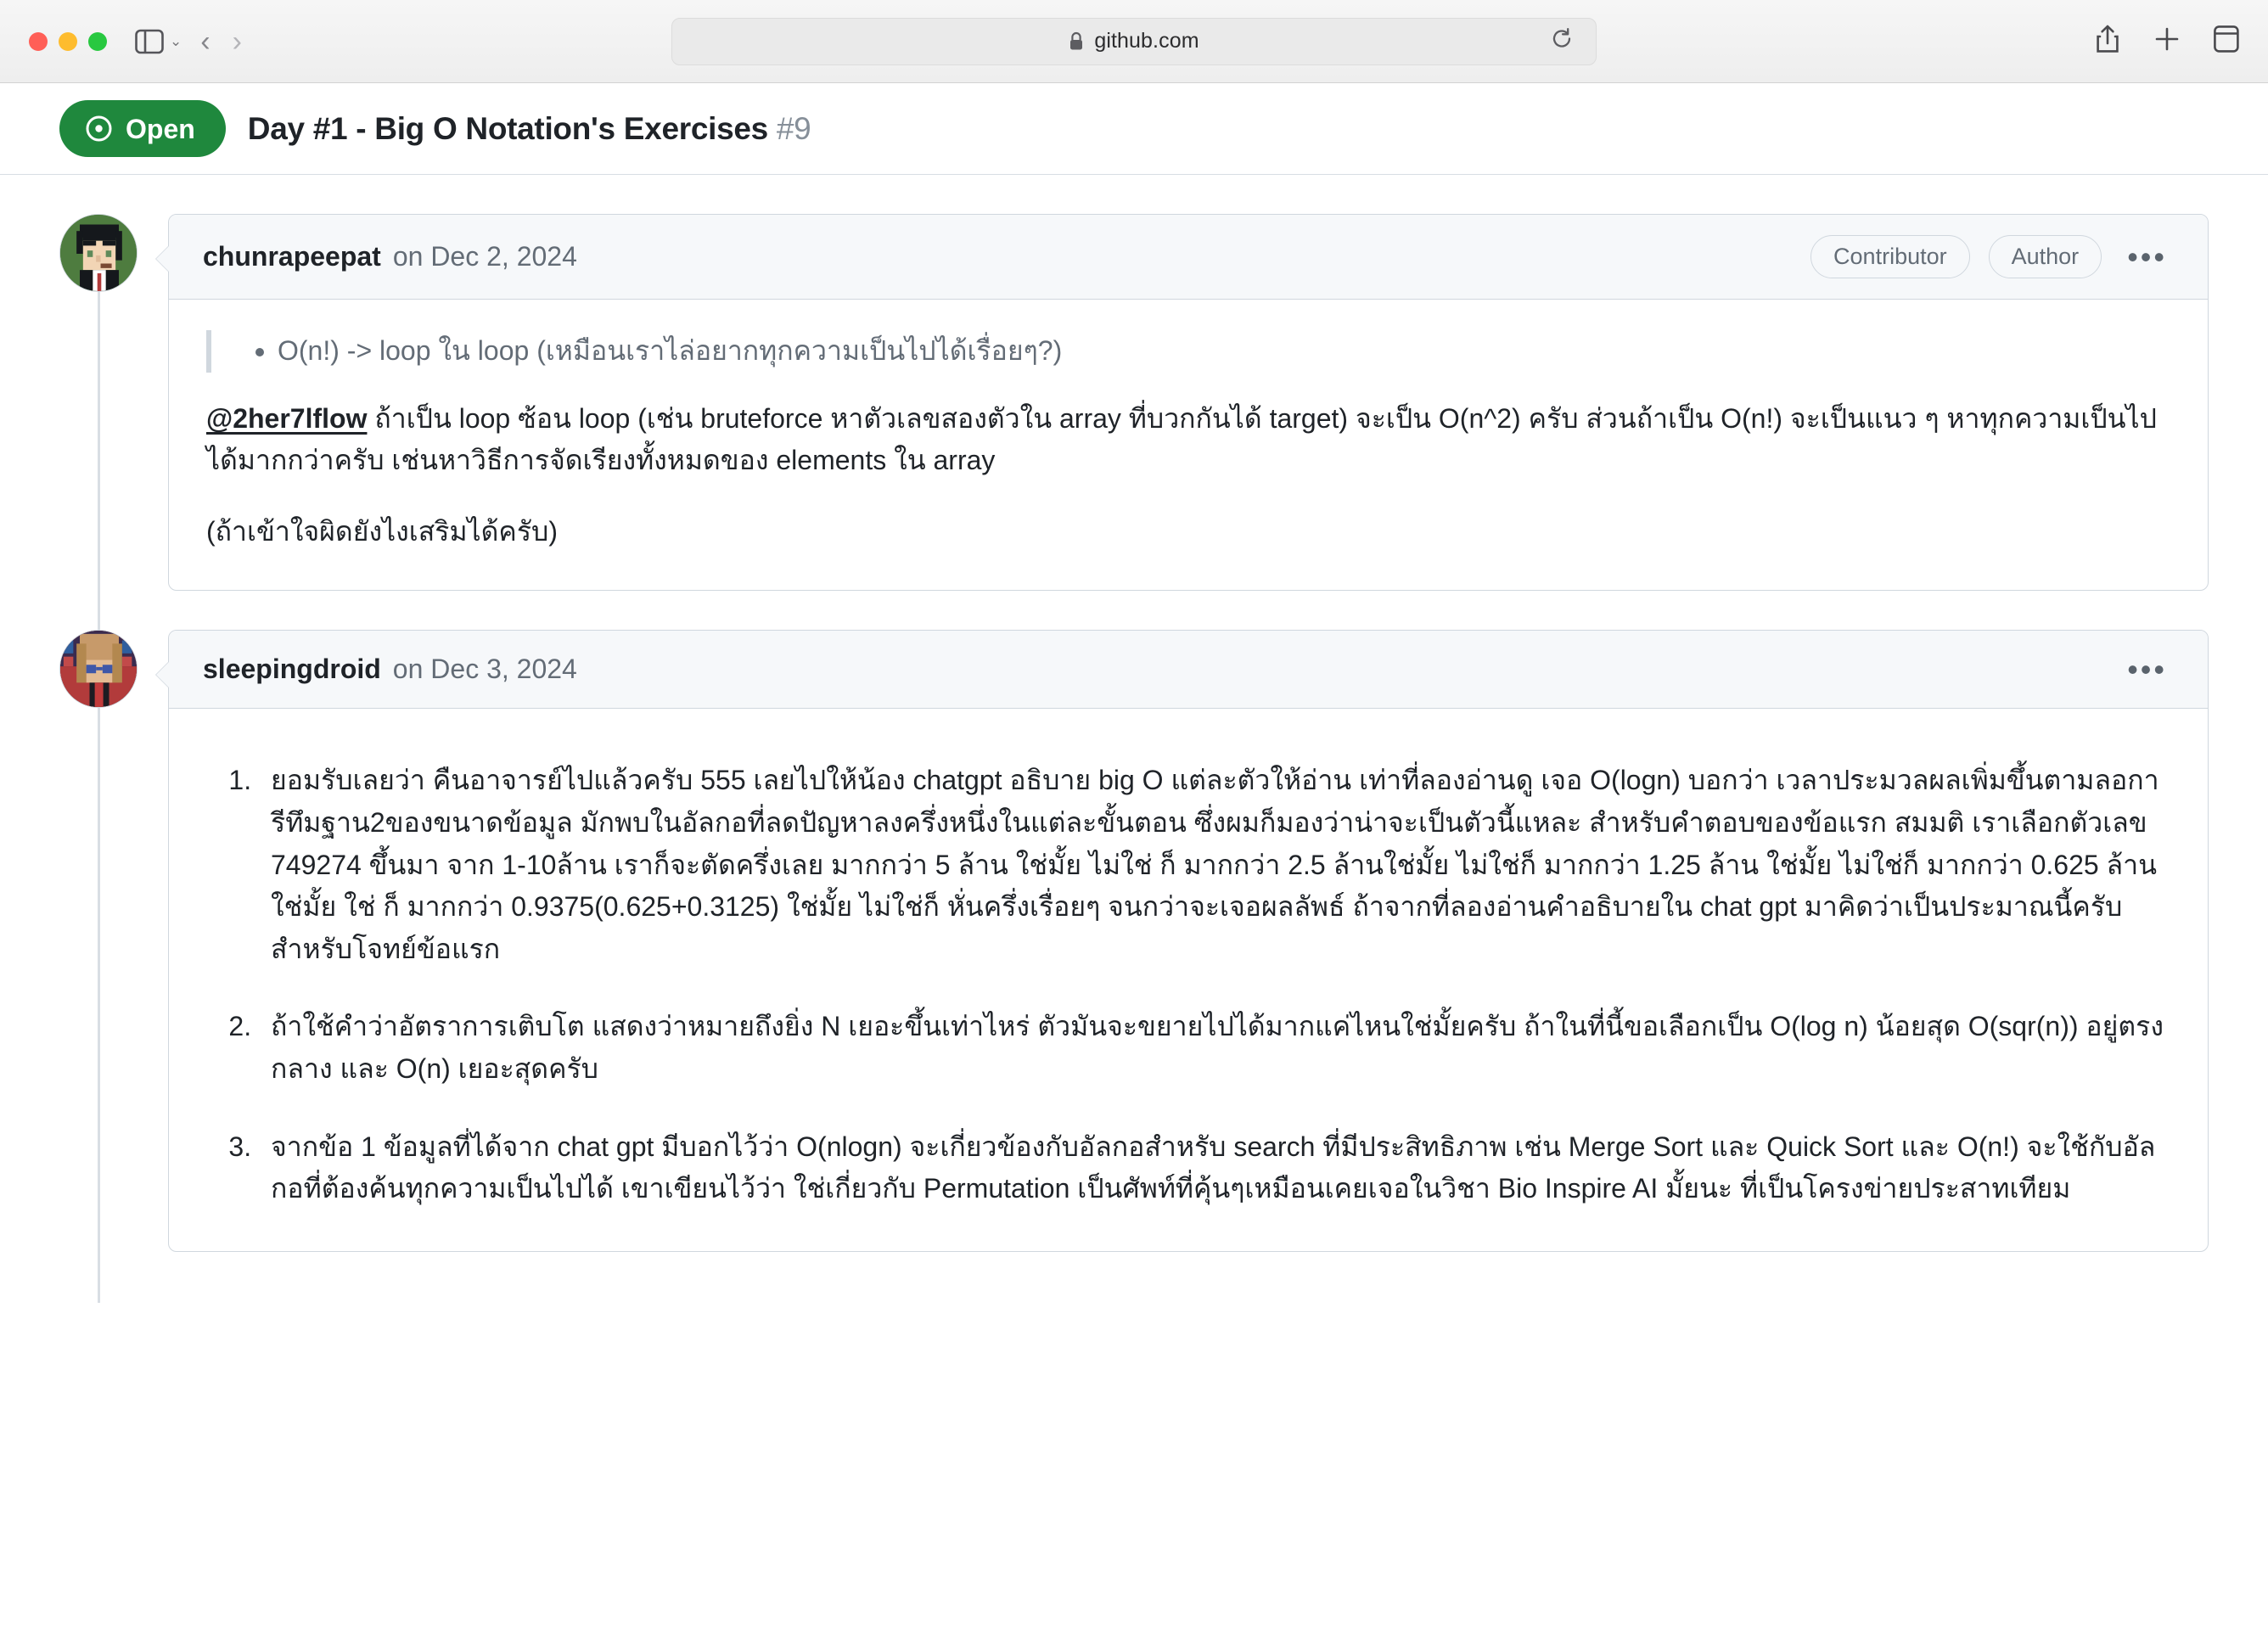 Image resolution: width=2268 pixels, height=1633 pixels. Describe the element at coordinates (205, 41) in the screenshot. I see `back-button: ‹` at that location.